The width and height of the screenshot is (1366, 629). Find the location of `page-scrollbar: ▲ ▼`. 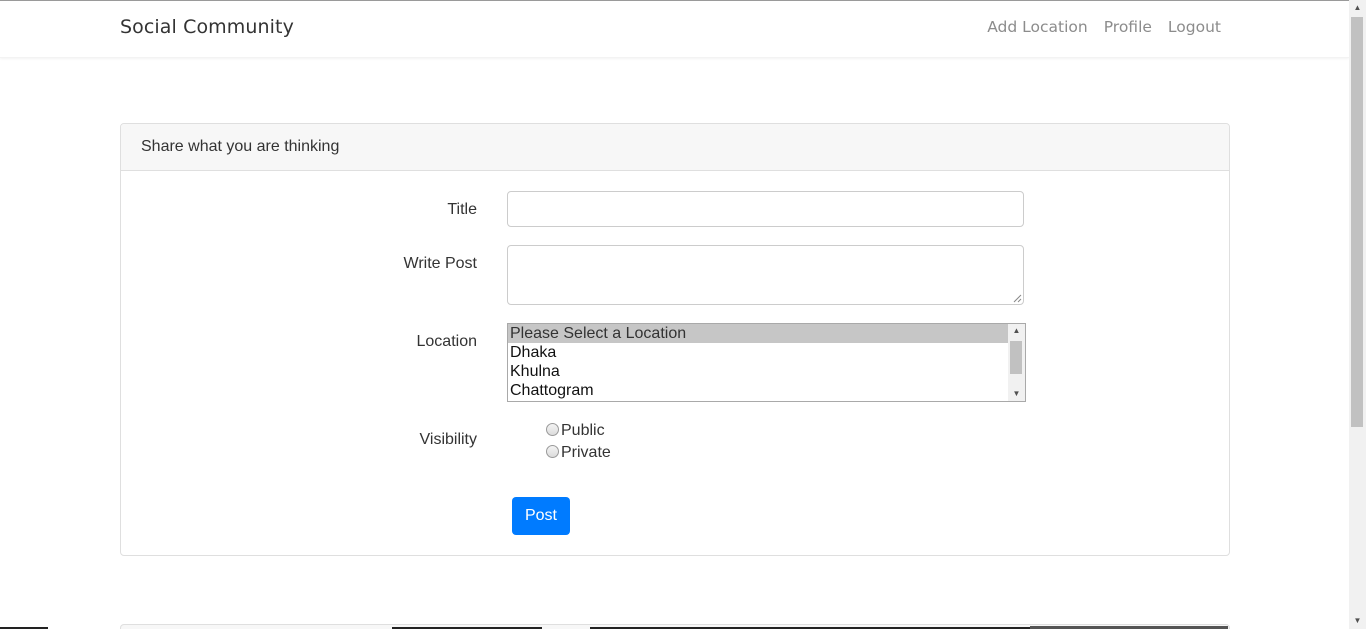

page-scrollbar: ▲ ▼ is located at coordinates (1357, 314).